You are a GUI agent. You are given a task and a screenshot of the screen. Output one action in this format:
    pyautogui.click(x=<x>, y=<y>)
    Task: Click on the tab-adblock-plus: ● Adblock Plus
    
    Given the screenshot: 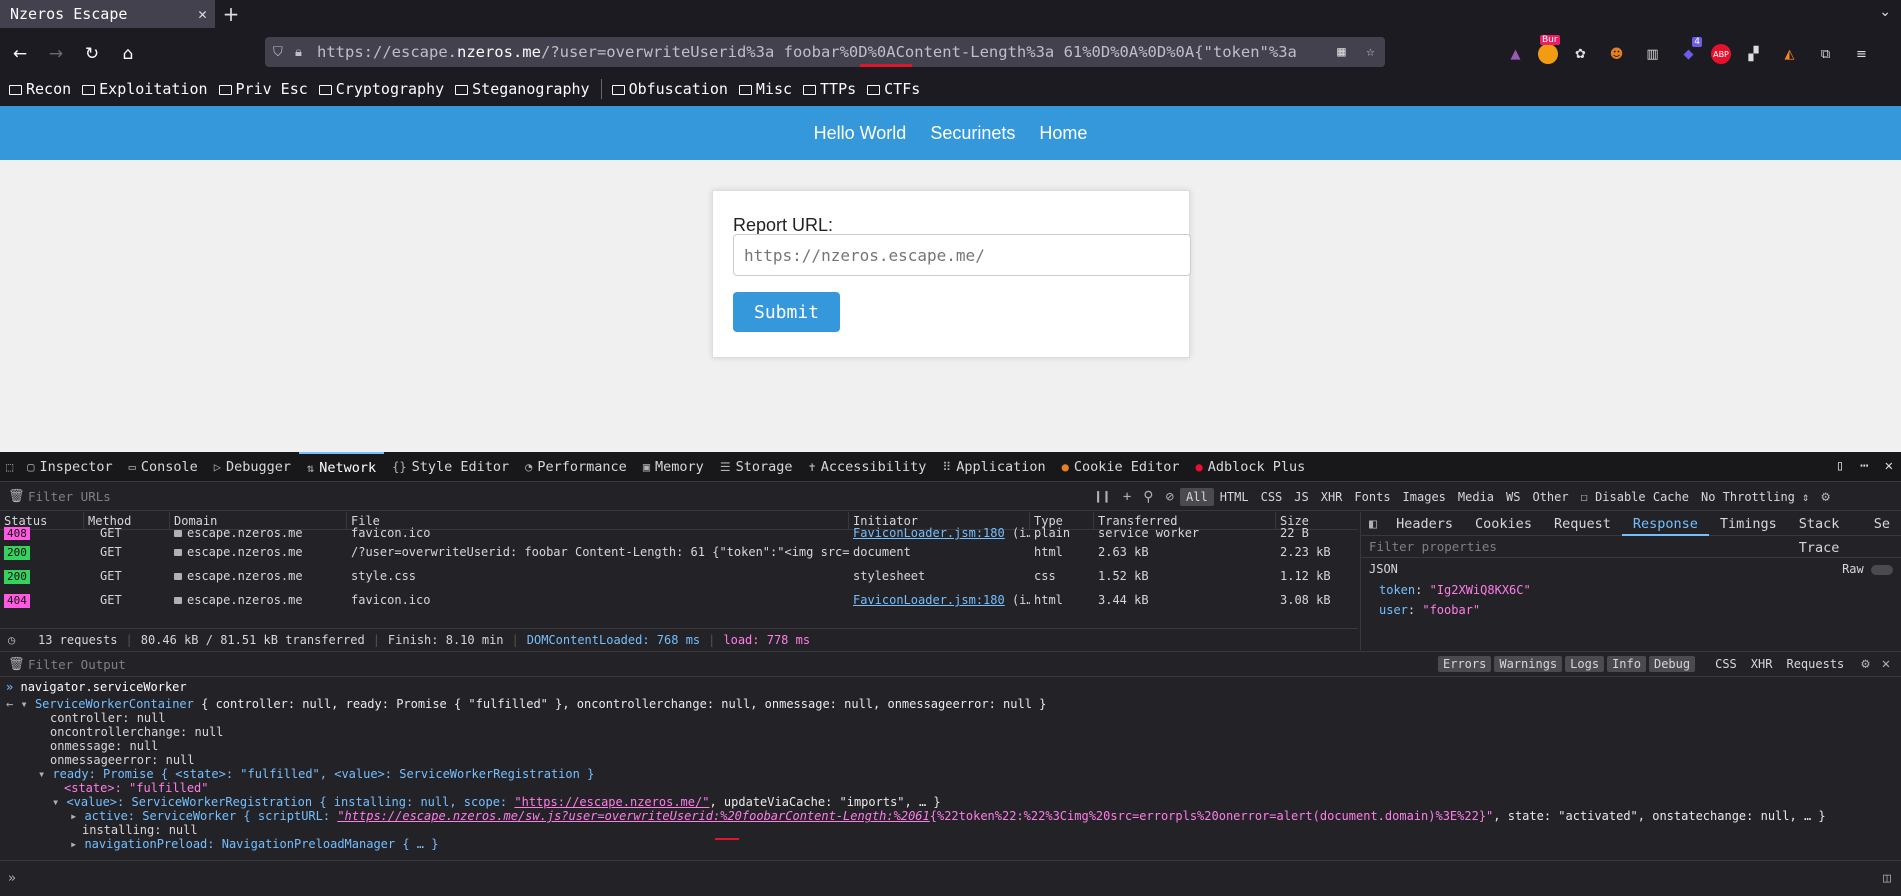 What is the action you would take?
    pyautogui.click(x=1251, y=467)
    